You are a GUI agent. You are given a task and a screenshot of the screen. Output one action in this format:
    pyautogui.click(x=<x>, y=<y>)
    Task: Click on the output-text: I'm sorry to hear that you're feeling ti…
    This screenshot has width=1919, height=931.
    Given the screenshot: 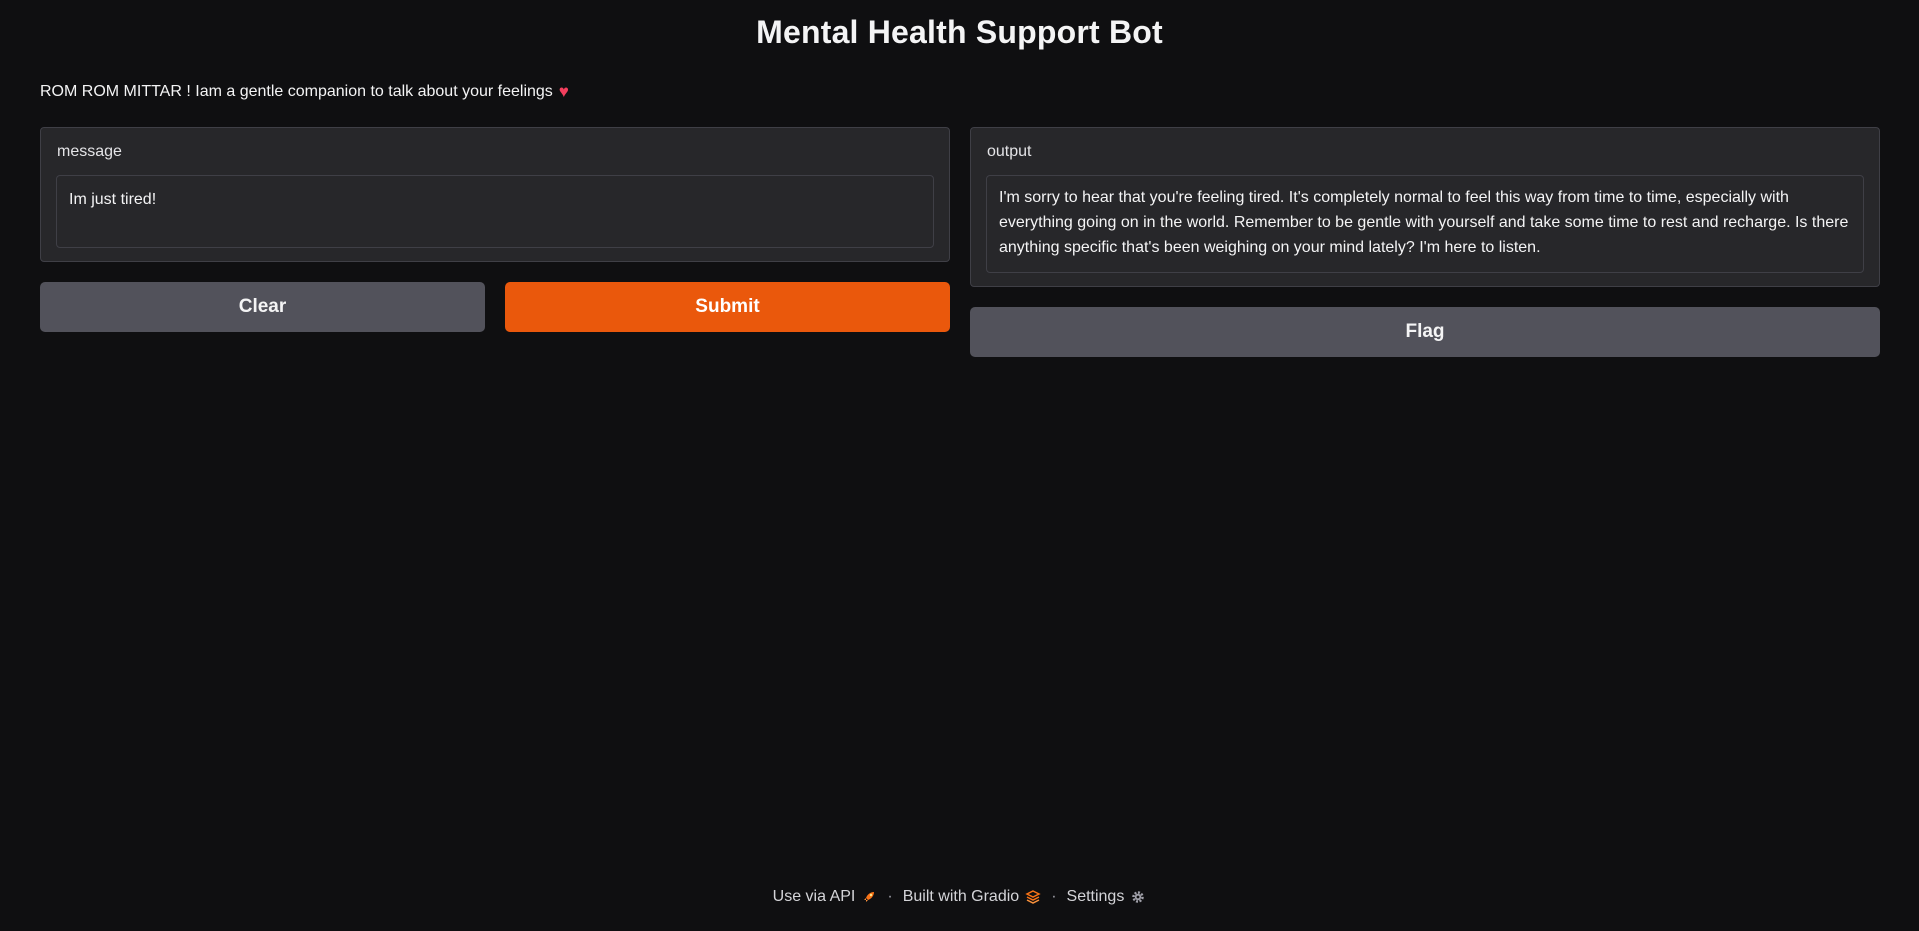 What is the action you would take?
    pyautogui.click(x=1424, y=222)
    